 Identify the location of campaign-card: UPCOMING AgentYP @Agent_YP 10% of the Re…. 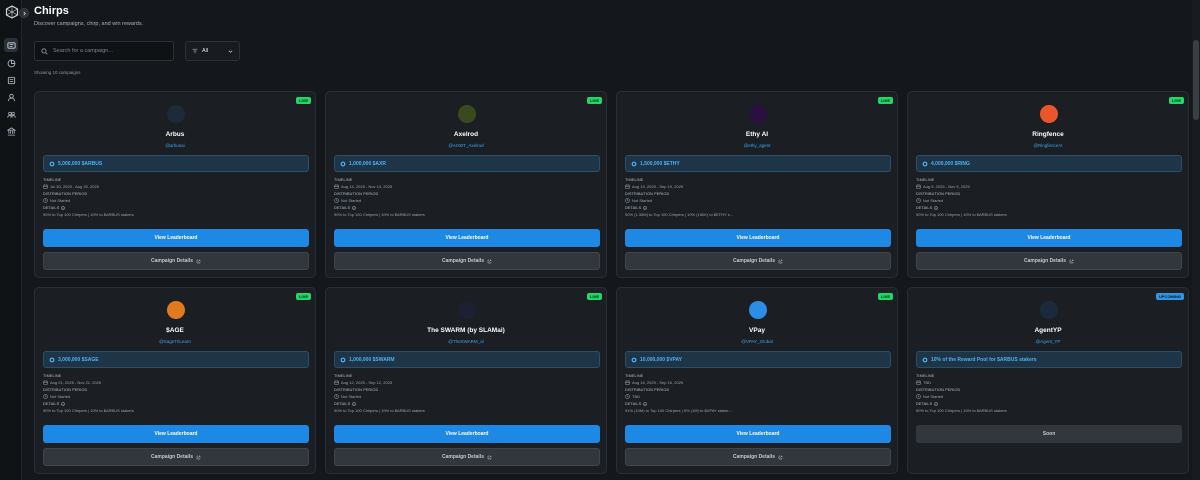
(1048, 380).